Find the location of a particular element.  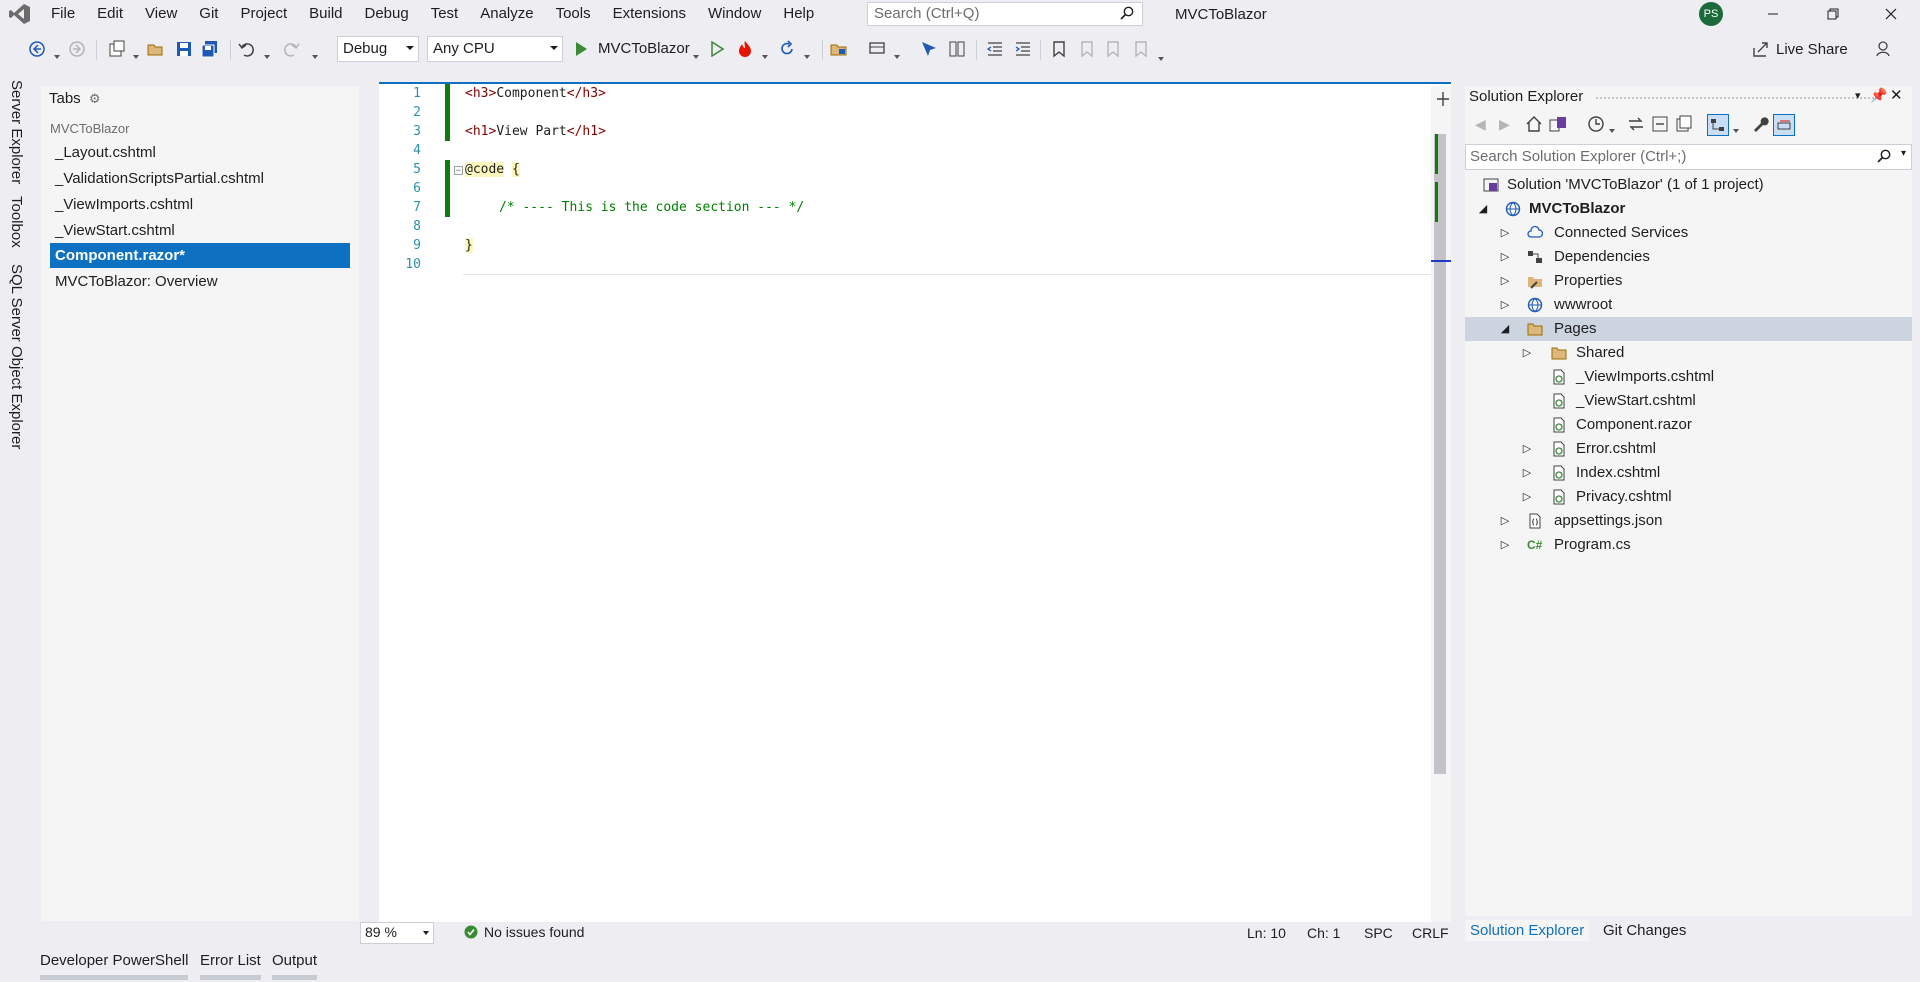

sql-server-object-explorer-tab: SQL Server Object Explorer is located at coordinates (16, 356).